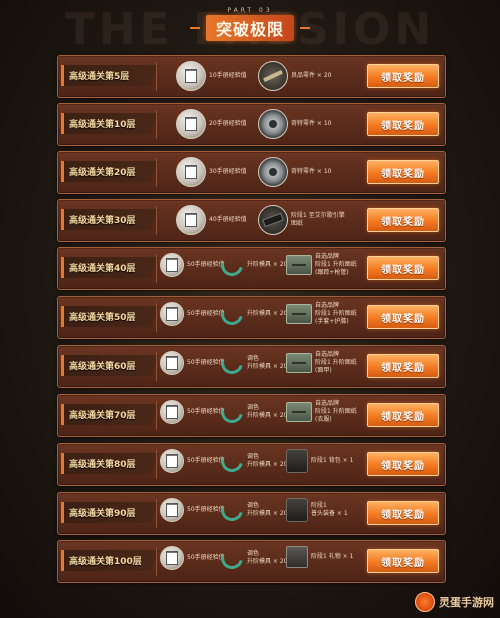  Describe the element at coordinates (194, 28) in the screenshot. I see `header-left-wing` at that location.